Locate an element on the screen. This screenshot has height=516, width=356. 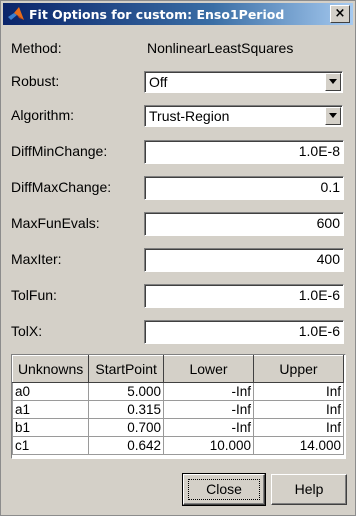
header-upper: Upper is located at coordinates (298, 369).